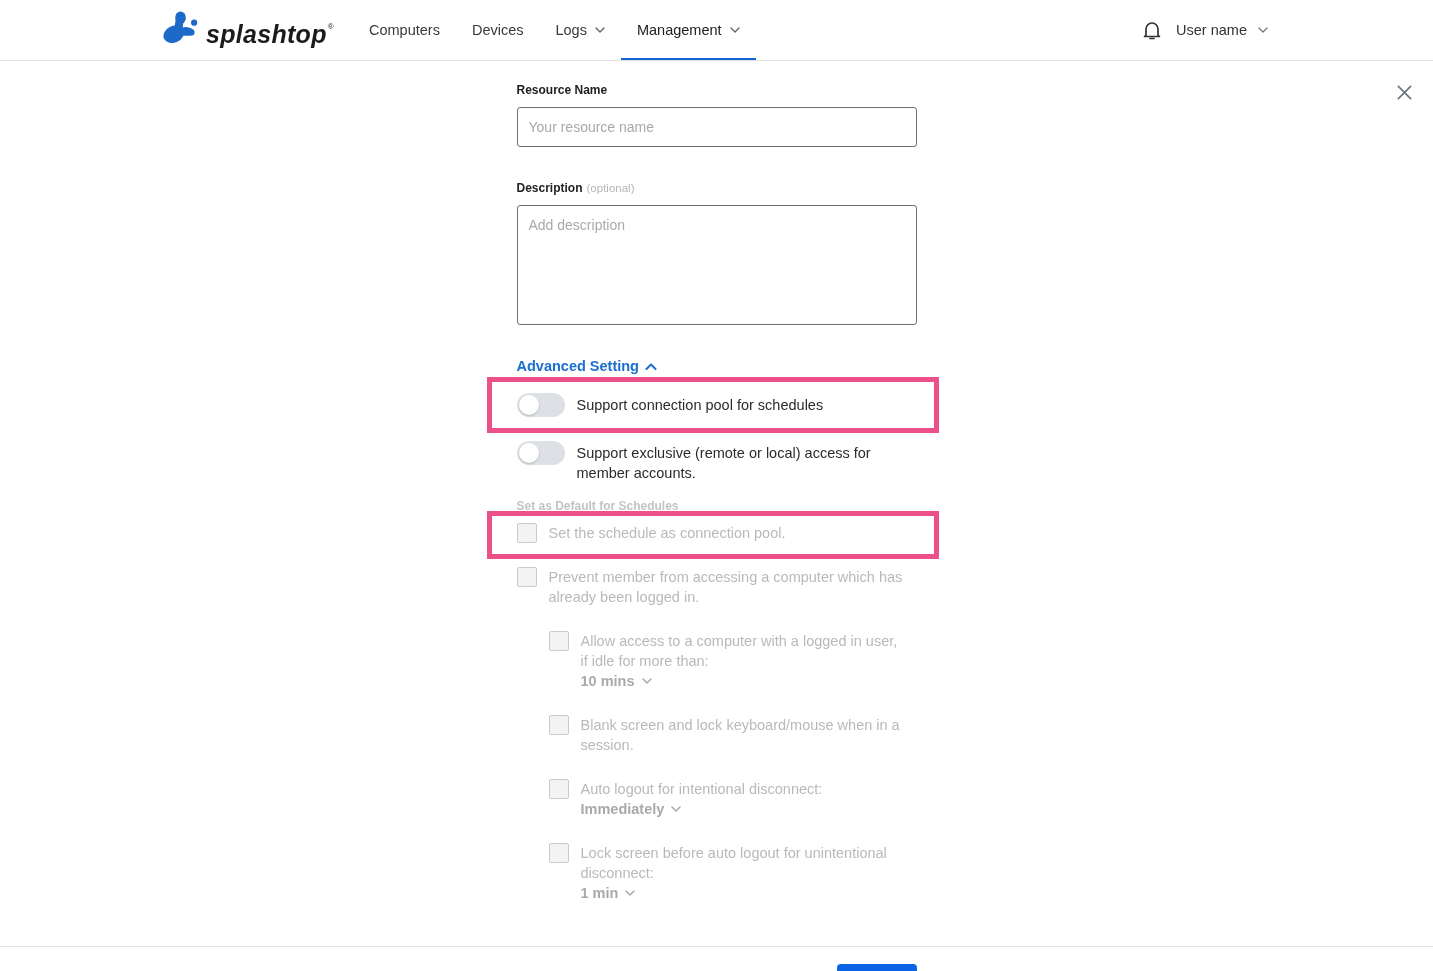 This screenshot has width=1433, height=971. I want to click on resource-name-field: Your resource name, so click(716, 127).